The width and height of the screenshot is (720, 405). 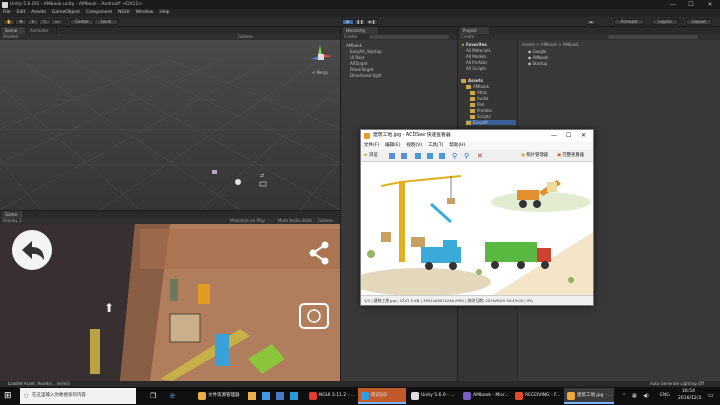 What do you see at coordinates (382, 396) in the screenshot?
I see `taskbar-qq: 周记QQ` at bounding box center [382, 396].